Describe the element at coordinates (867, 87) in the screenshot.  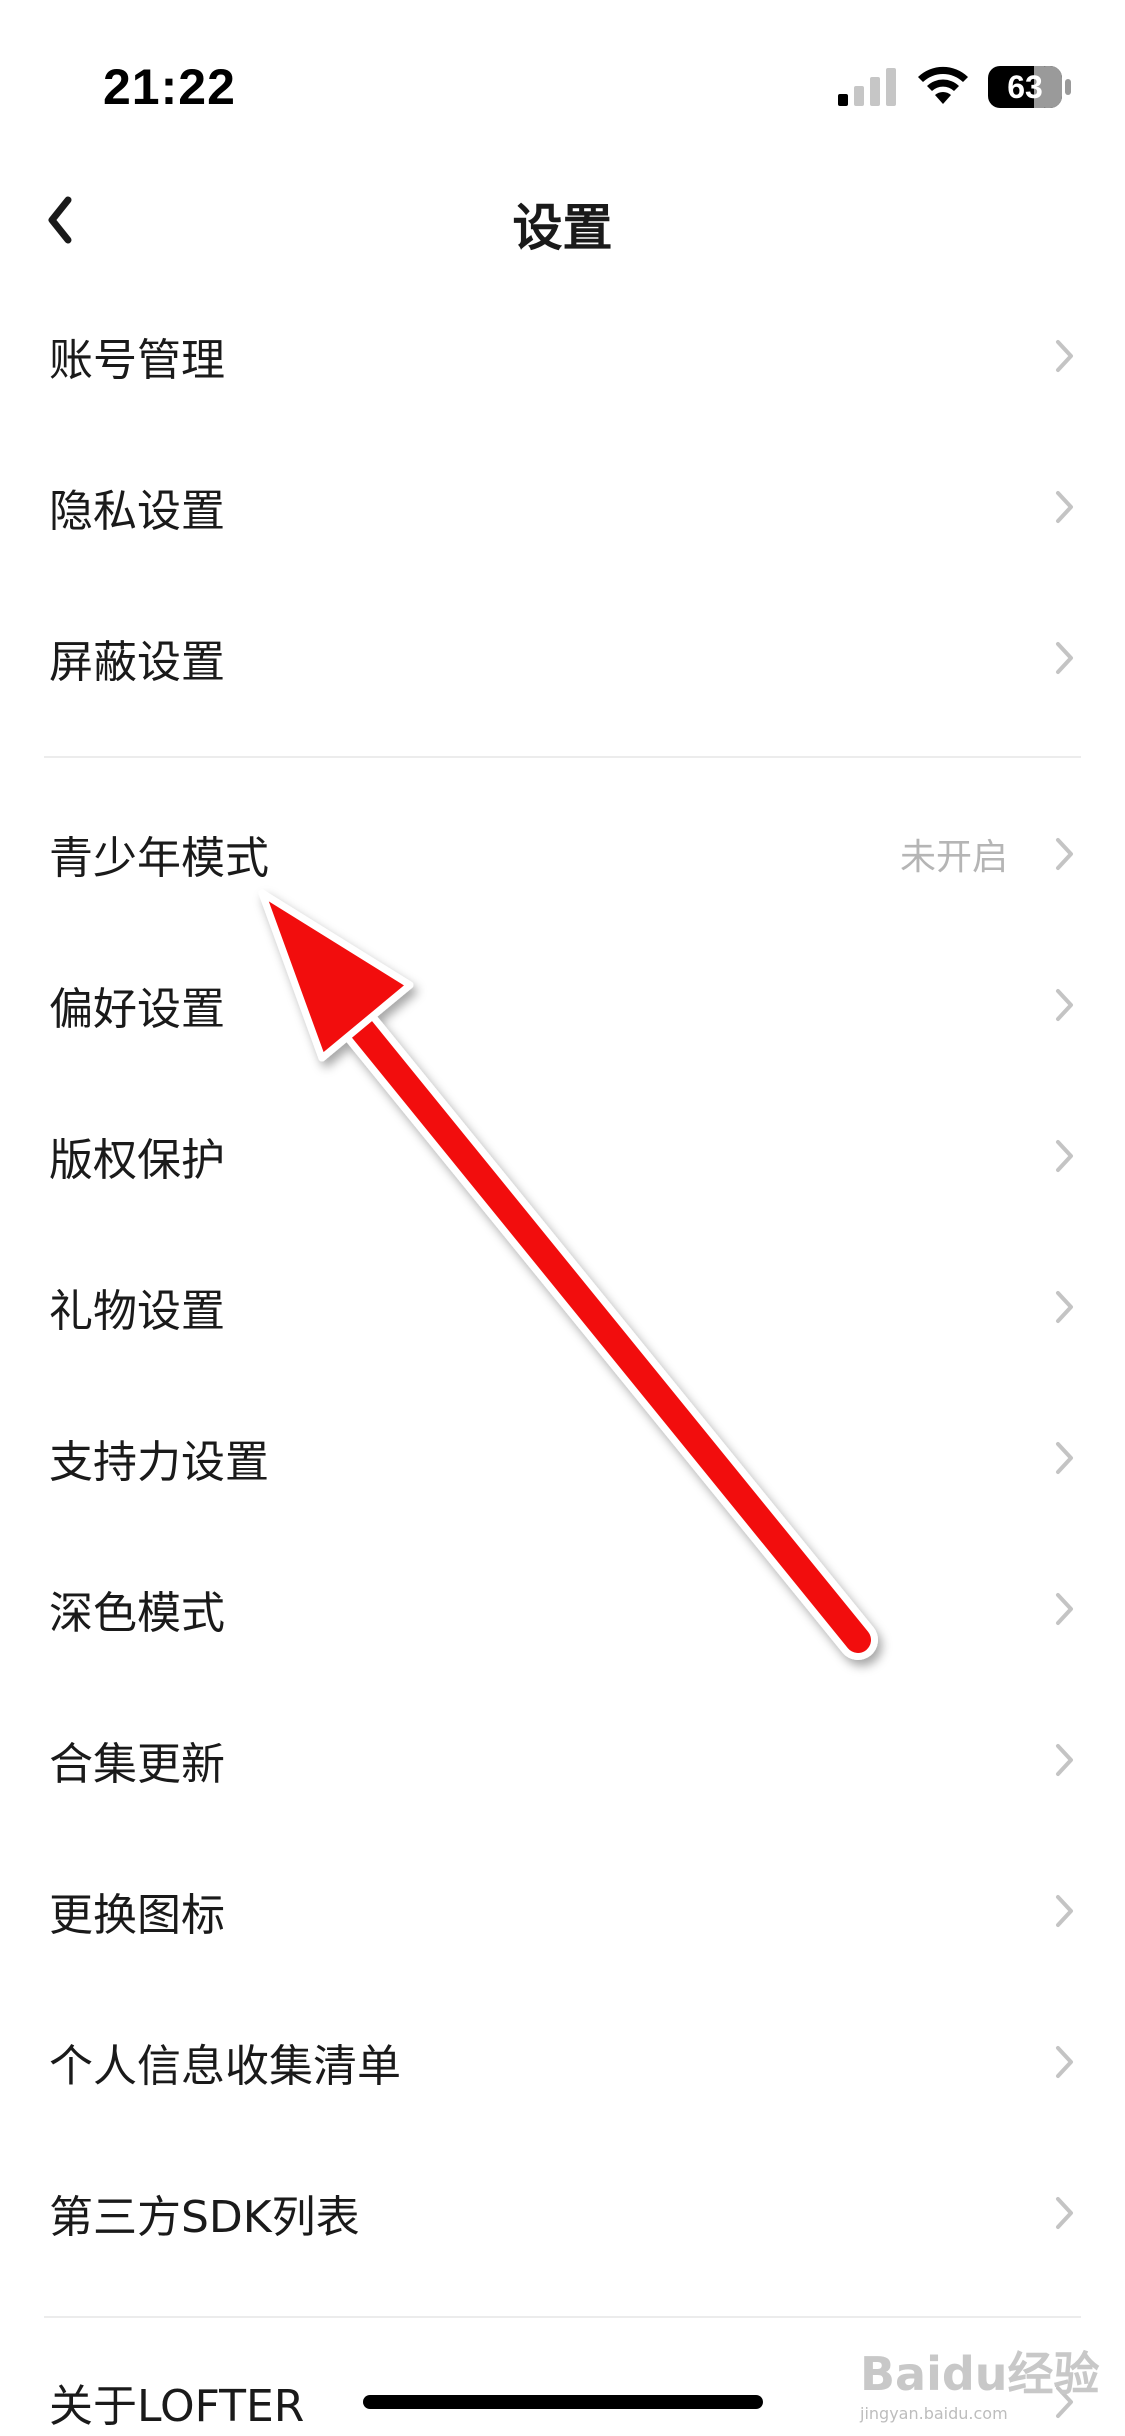
I see `signal-icon` at that location.